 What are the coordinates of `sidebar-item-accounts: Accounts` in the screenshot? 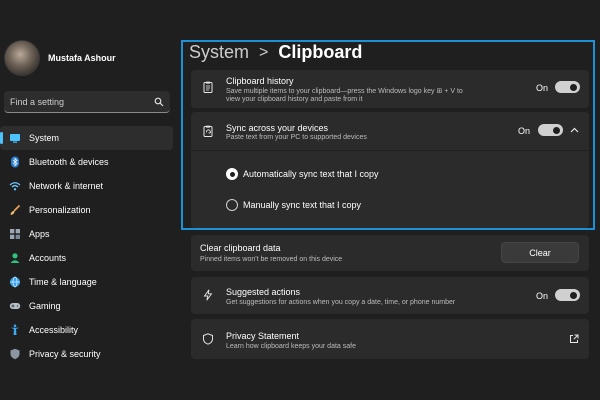 It's located at (91, 258).